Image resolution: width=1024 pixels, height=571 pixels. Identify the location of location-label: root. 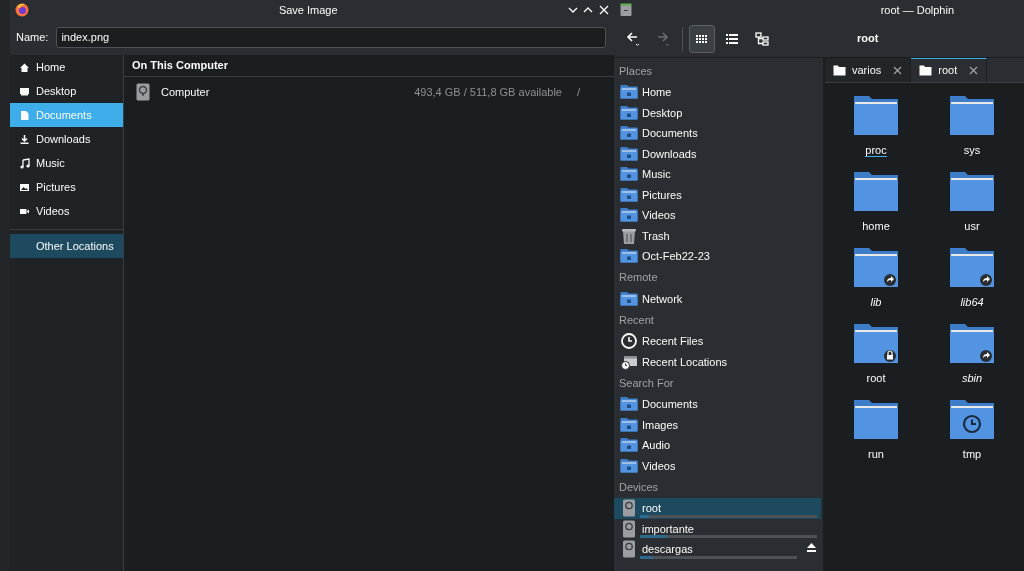
(868, 39).